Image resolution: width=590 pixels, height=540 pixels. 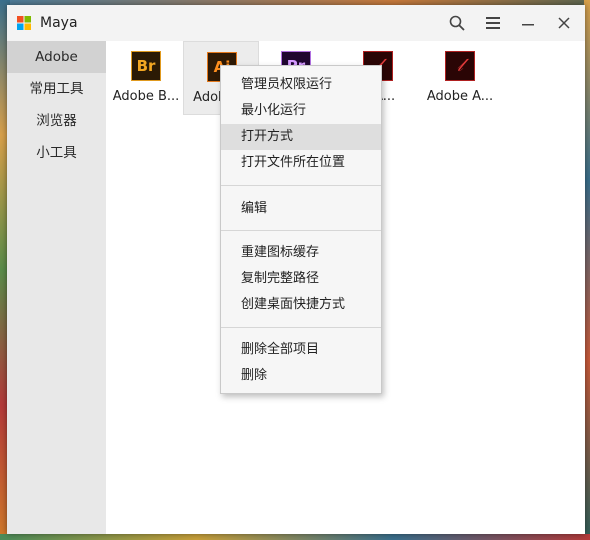 What do you see at coordinates (301, 137) in the screenshot?
I see `menu-item-open-with: 打开方式` at bounding box center [301, 137].